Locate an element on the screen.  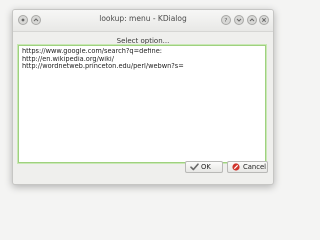
ok-button-label: OK is located at coordinates (206, 167).